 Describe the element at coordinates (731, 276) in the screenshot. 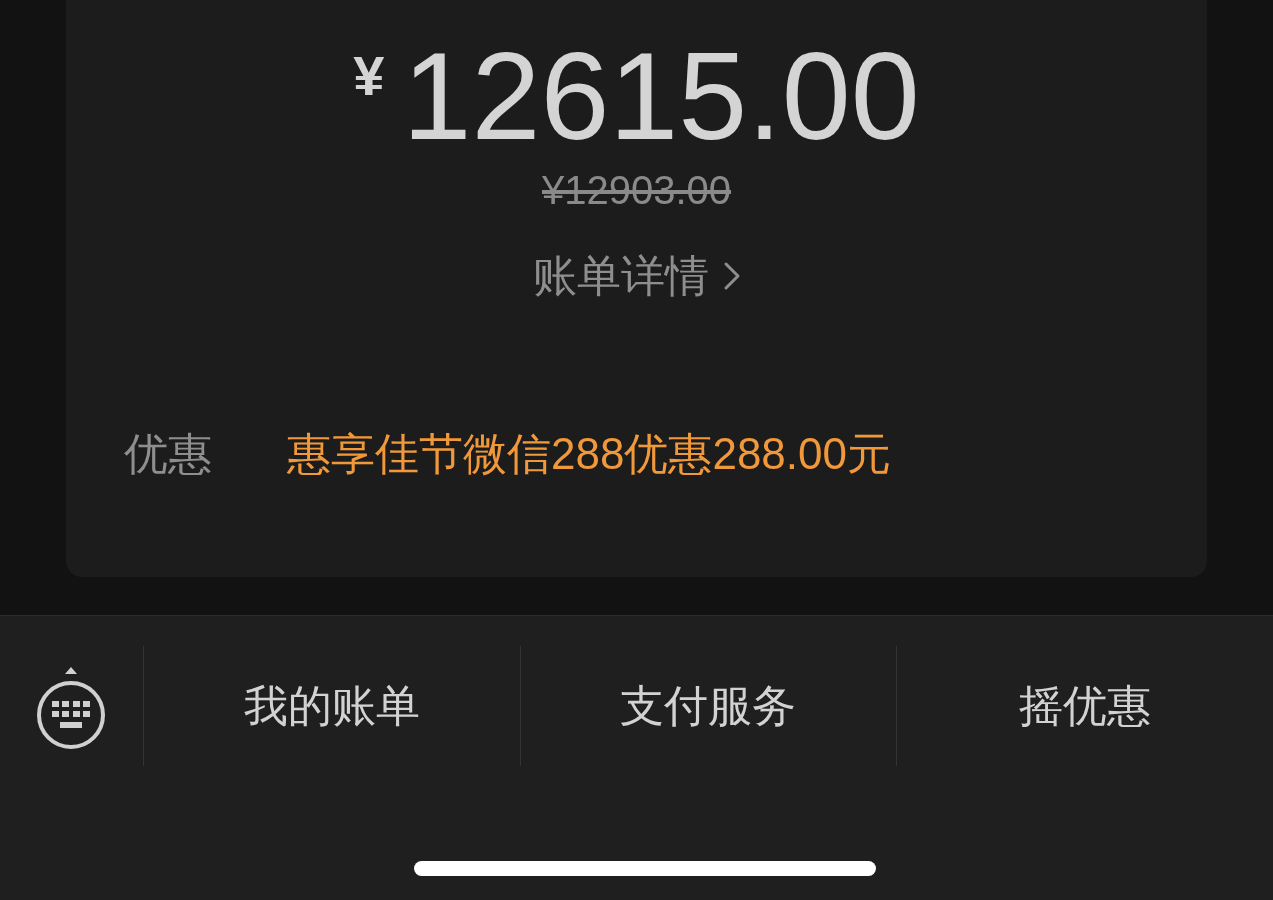

I see `chevron-right-icon` at that location.